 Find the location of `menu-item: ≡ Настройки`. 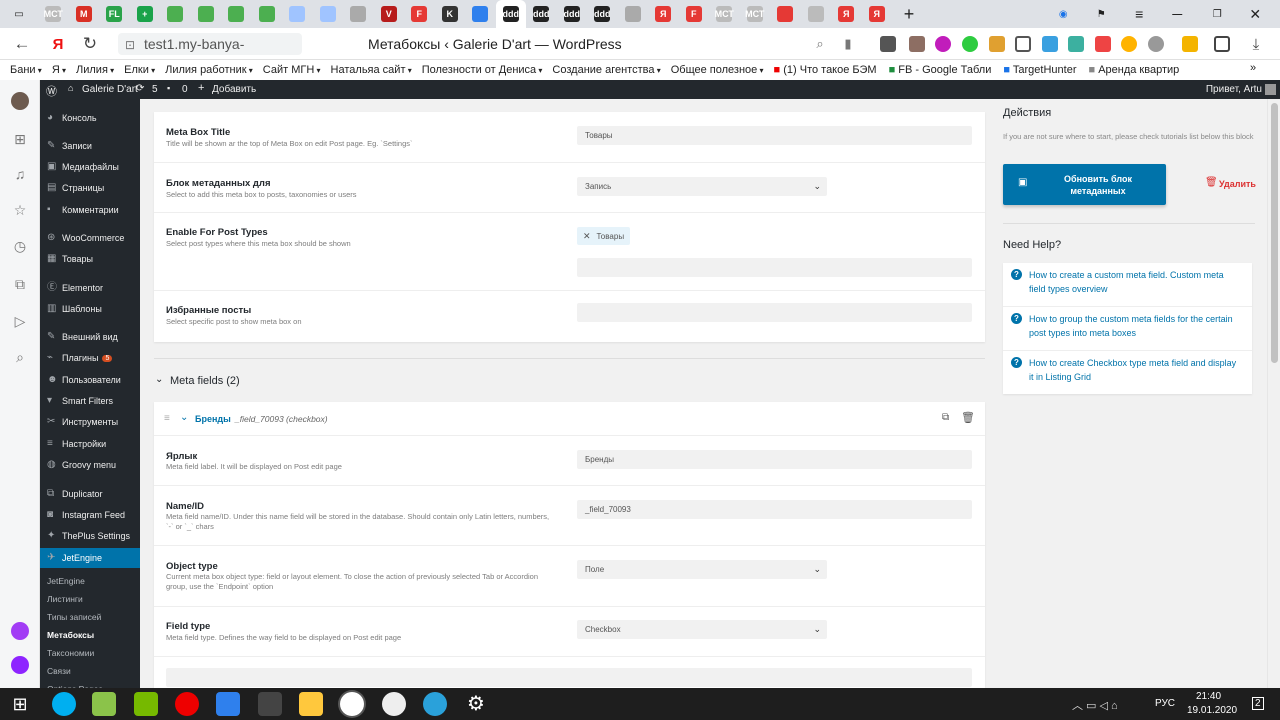

menu-item: ≡ Настройки is located at coordinates (90, 444).